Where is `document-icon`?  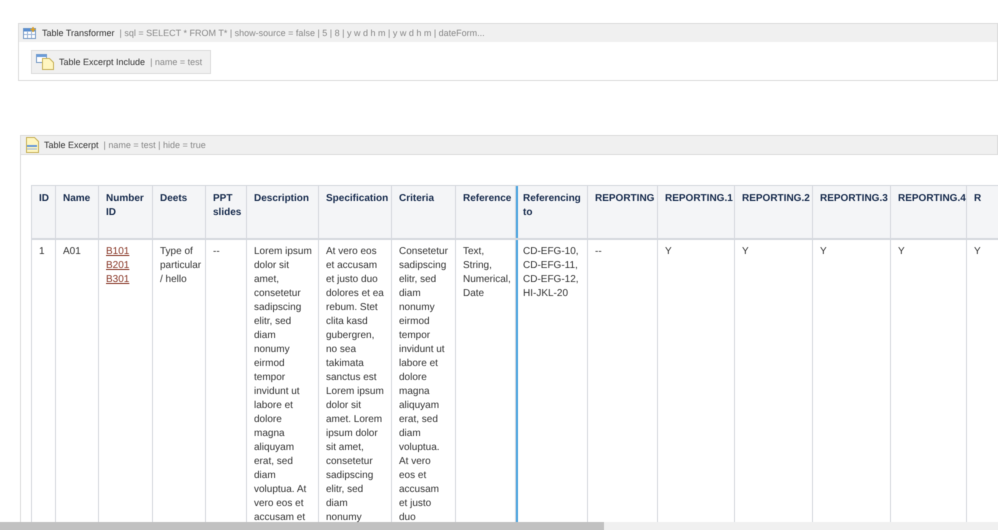 document-icon is located at coordinates (32, 145).